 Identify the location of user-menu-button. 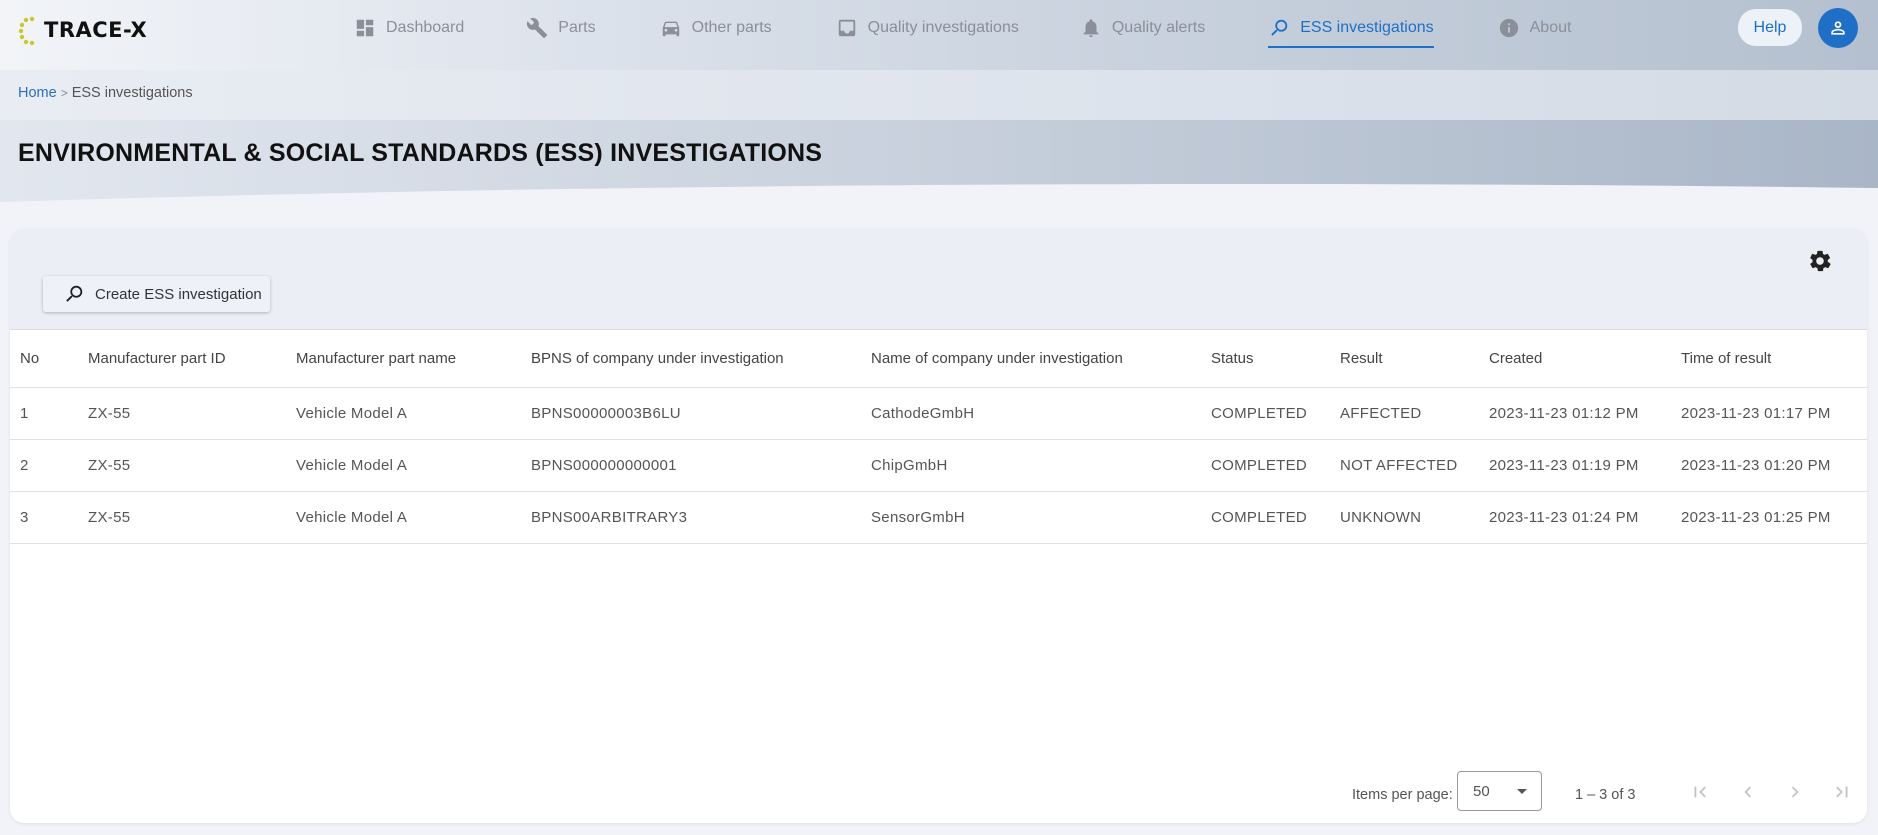
(1838, 28).